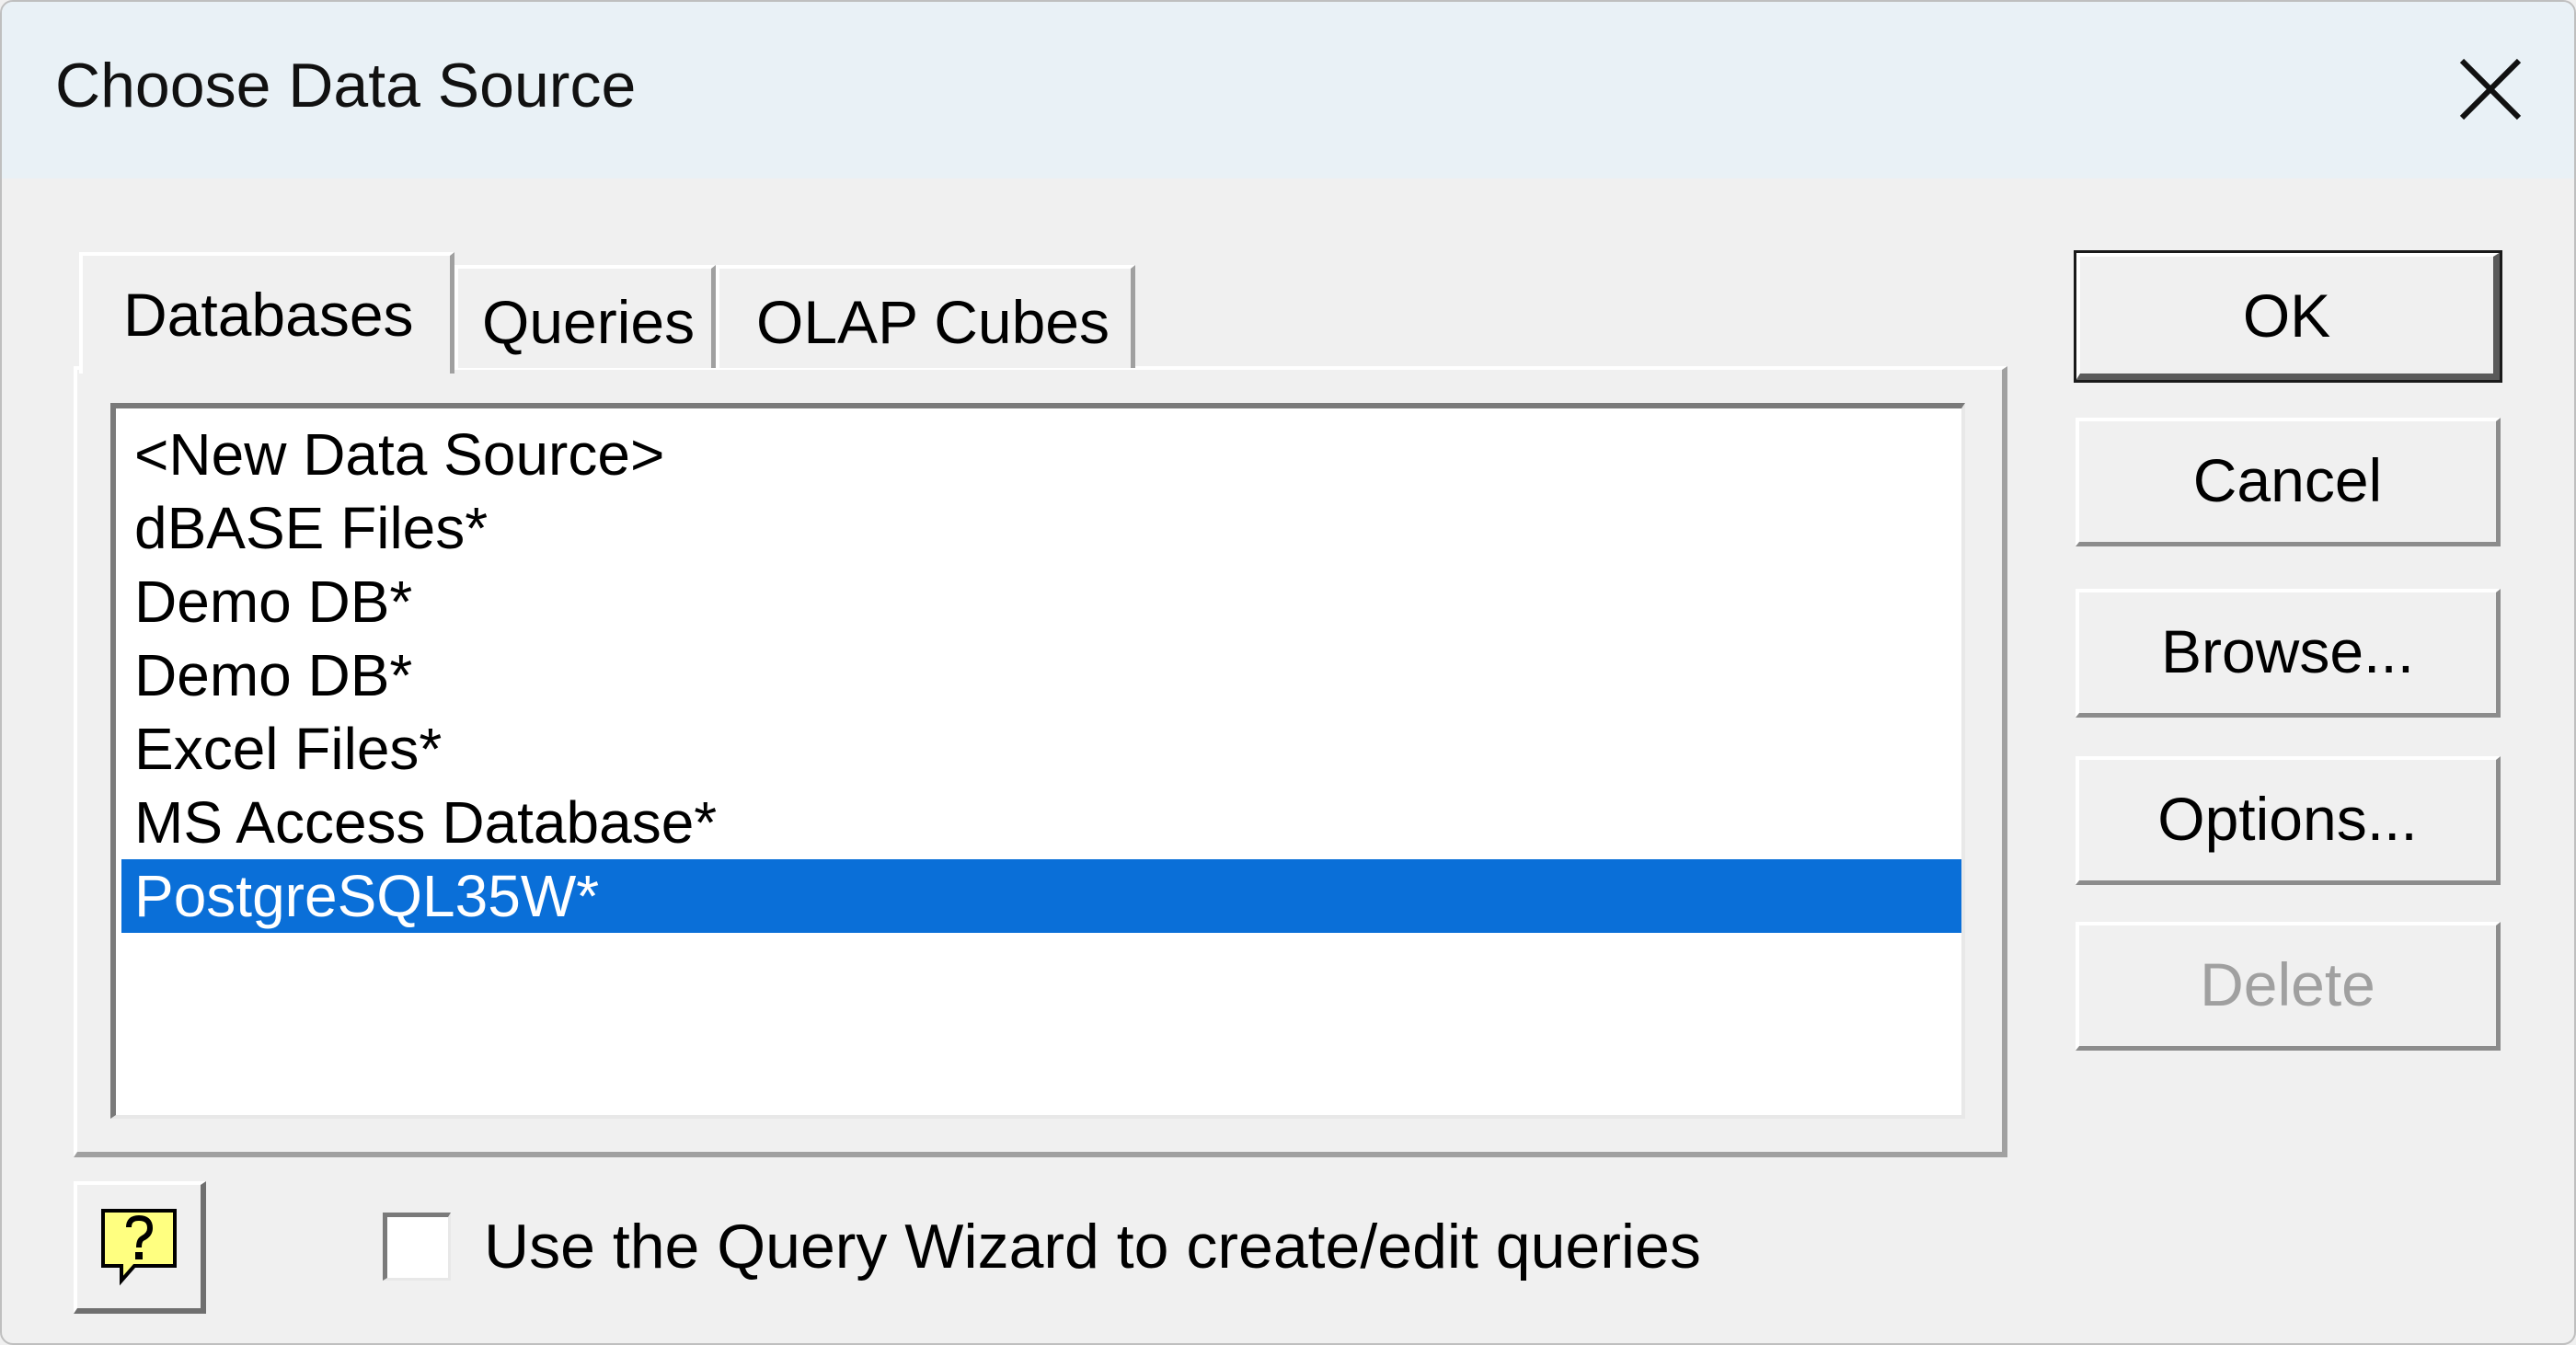  I want to click on tab-queries: Queries, so click(585, 316).